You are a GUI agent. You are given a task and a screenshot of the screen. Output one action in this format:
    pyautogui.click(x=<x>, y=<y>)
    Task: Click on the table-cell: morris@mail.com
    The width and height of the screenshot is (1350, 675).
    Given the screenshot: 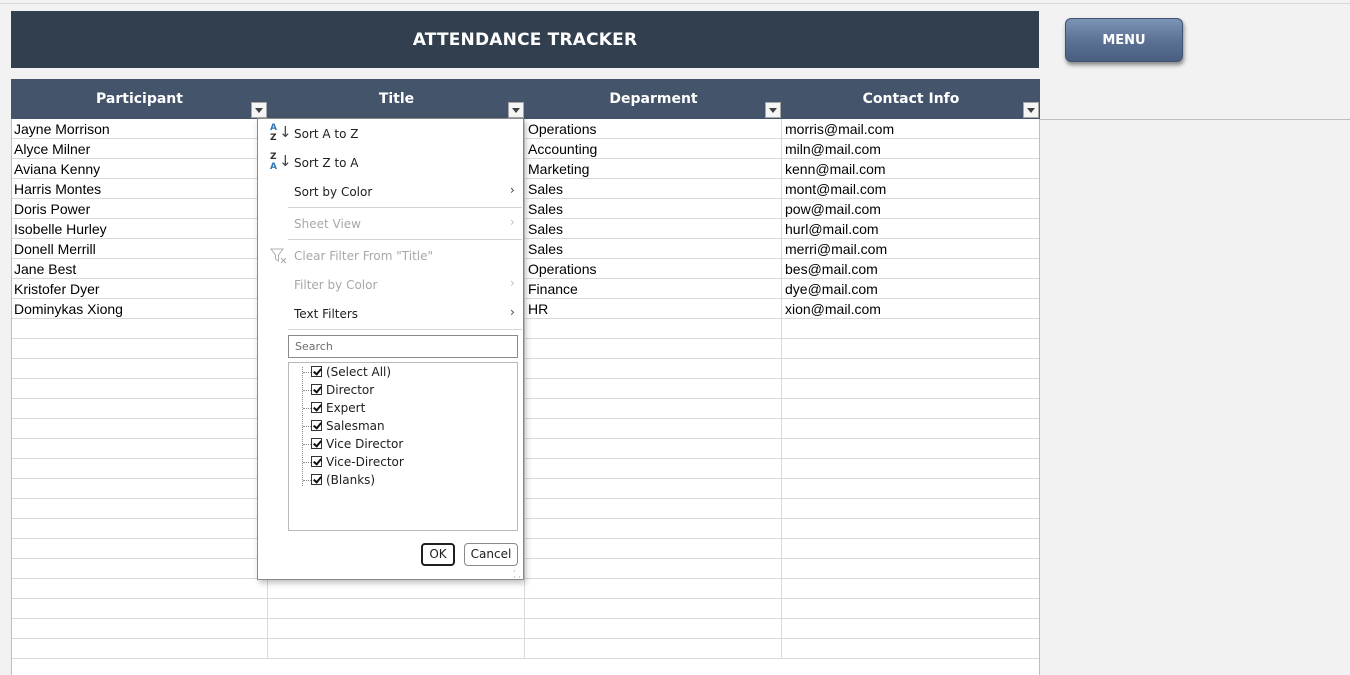 What is the action you would take?
    pyautogui.click(x=911, y=129)
    